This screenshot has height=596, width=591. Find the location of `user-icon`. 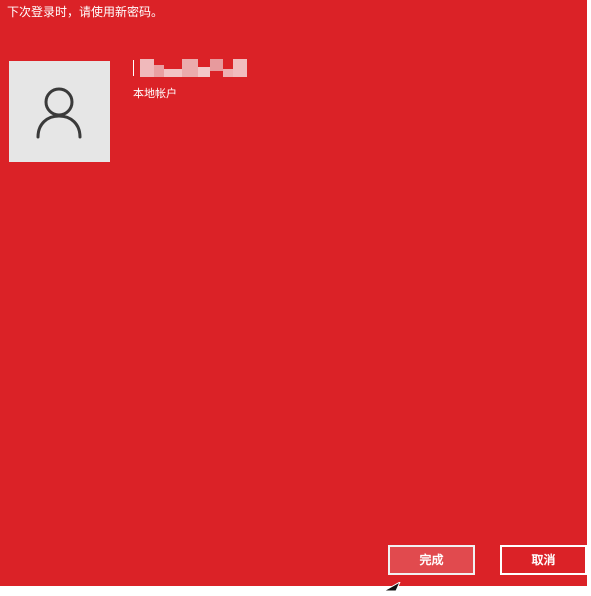

user-icon is located at coordinates (59, 113).